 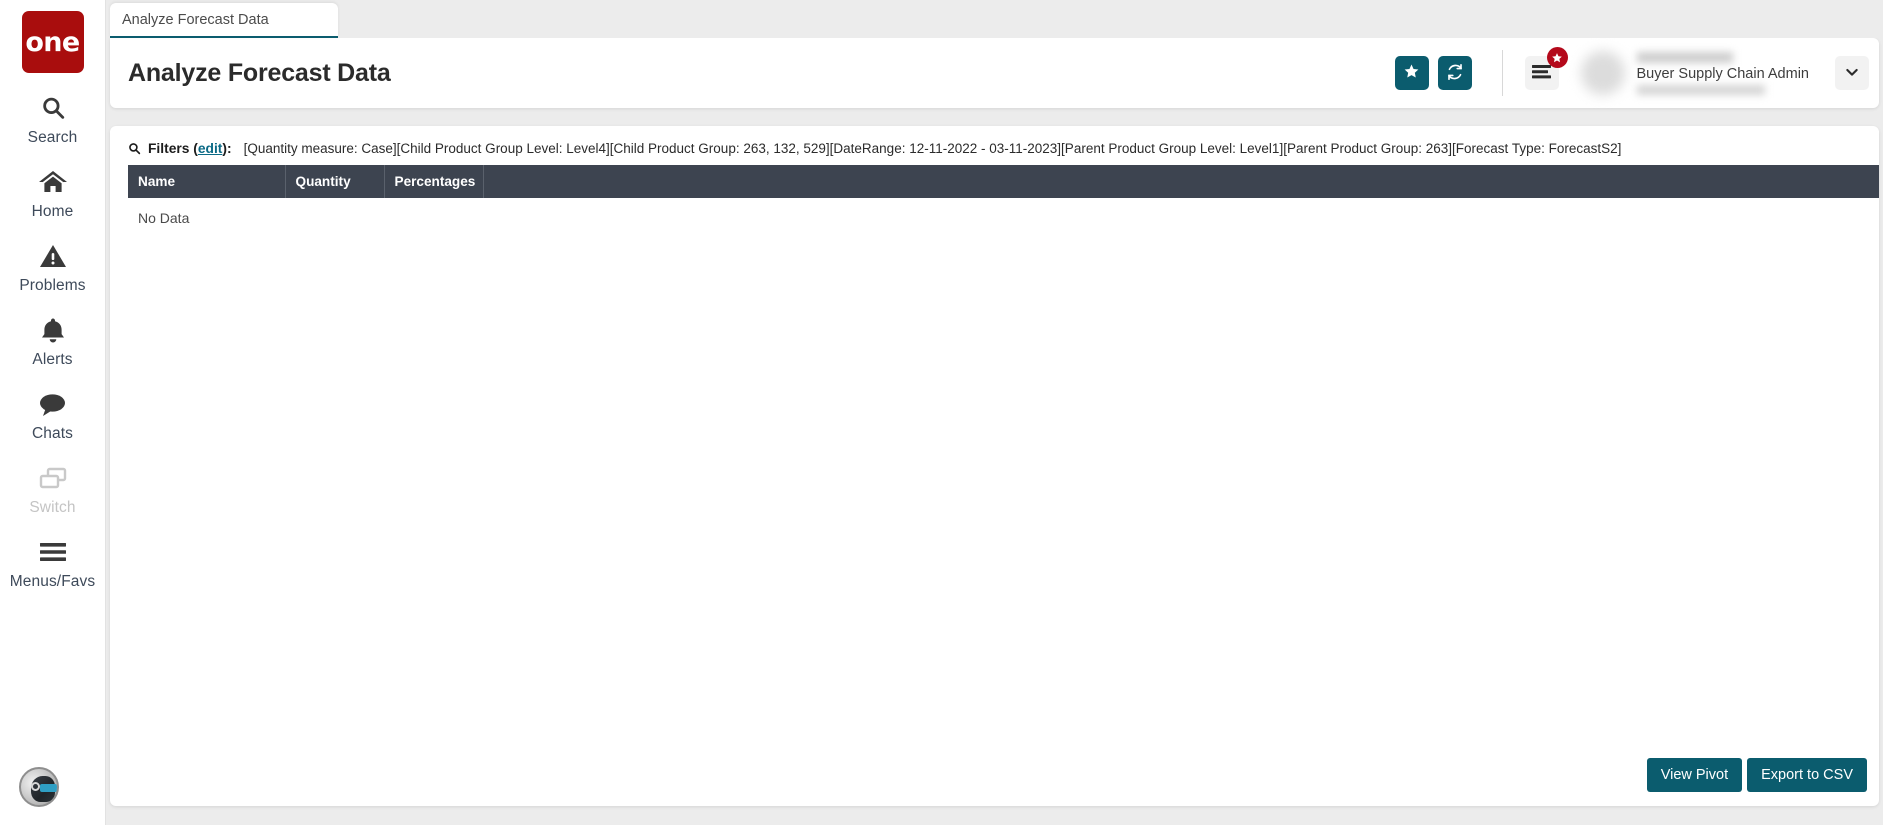 I want to click on bell-icon, so click(x=53, y=330).